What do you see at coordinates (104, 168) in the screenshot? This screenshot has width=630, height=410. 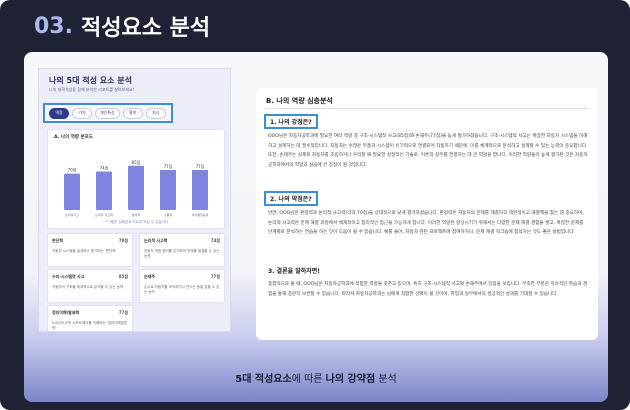 I see `chart-value-label: 74점` at bounding box center [104, 168].